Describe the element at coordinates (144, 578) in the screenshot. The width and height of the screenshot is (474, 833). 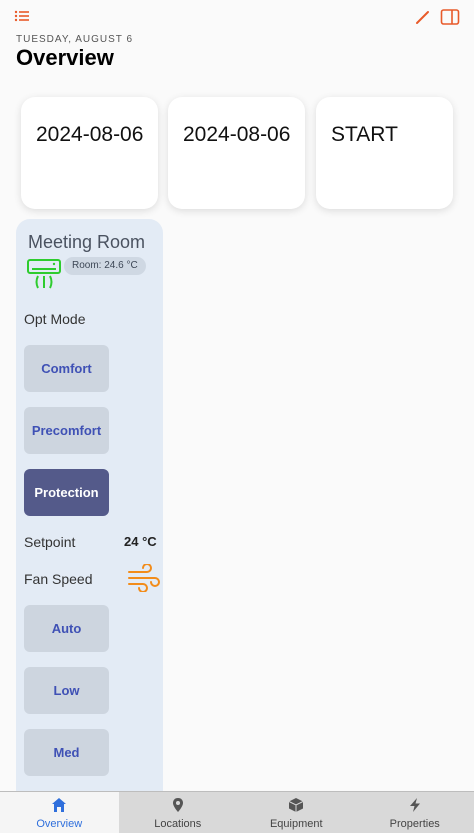
I see `wind-icon` at that location.